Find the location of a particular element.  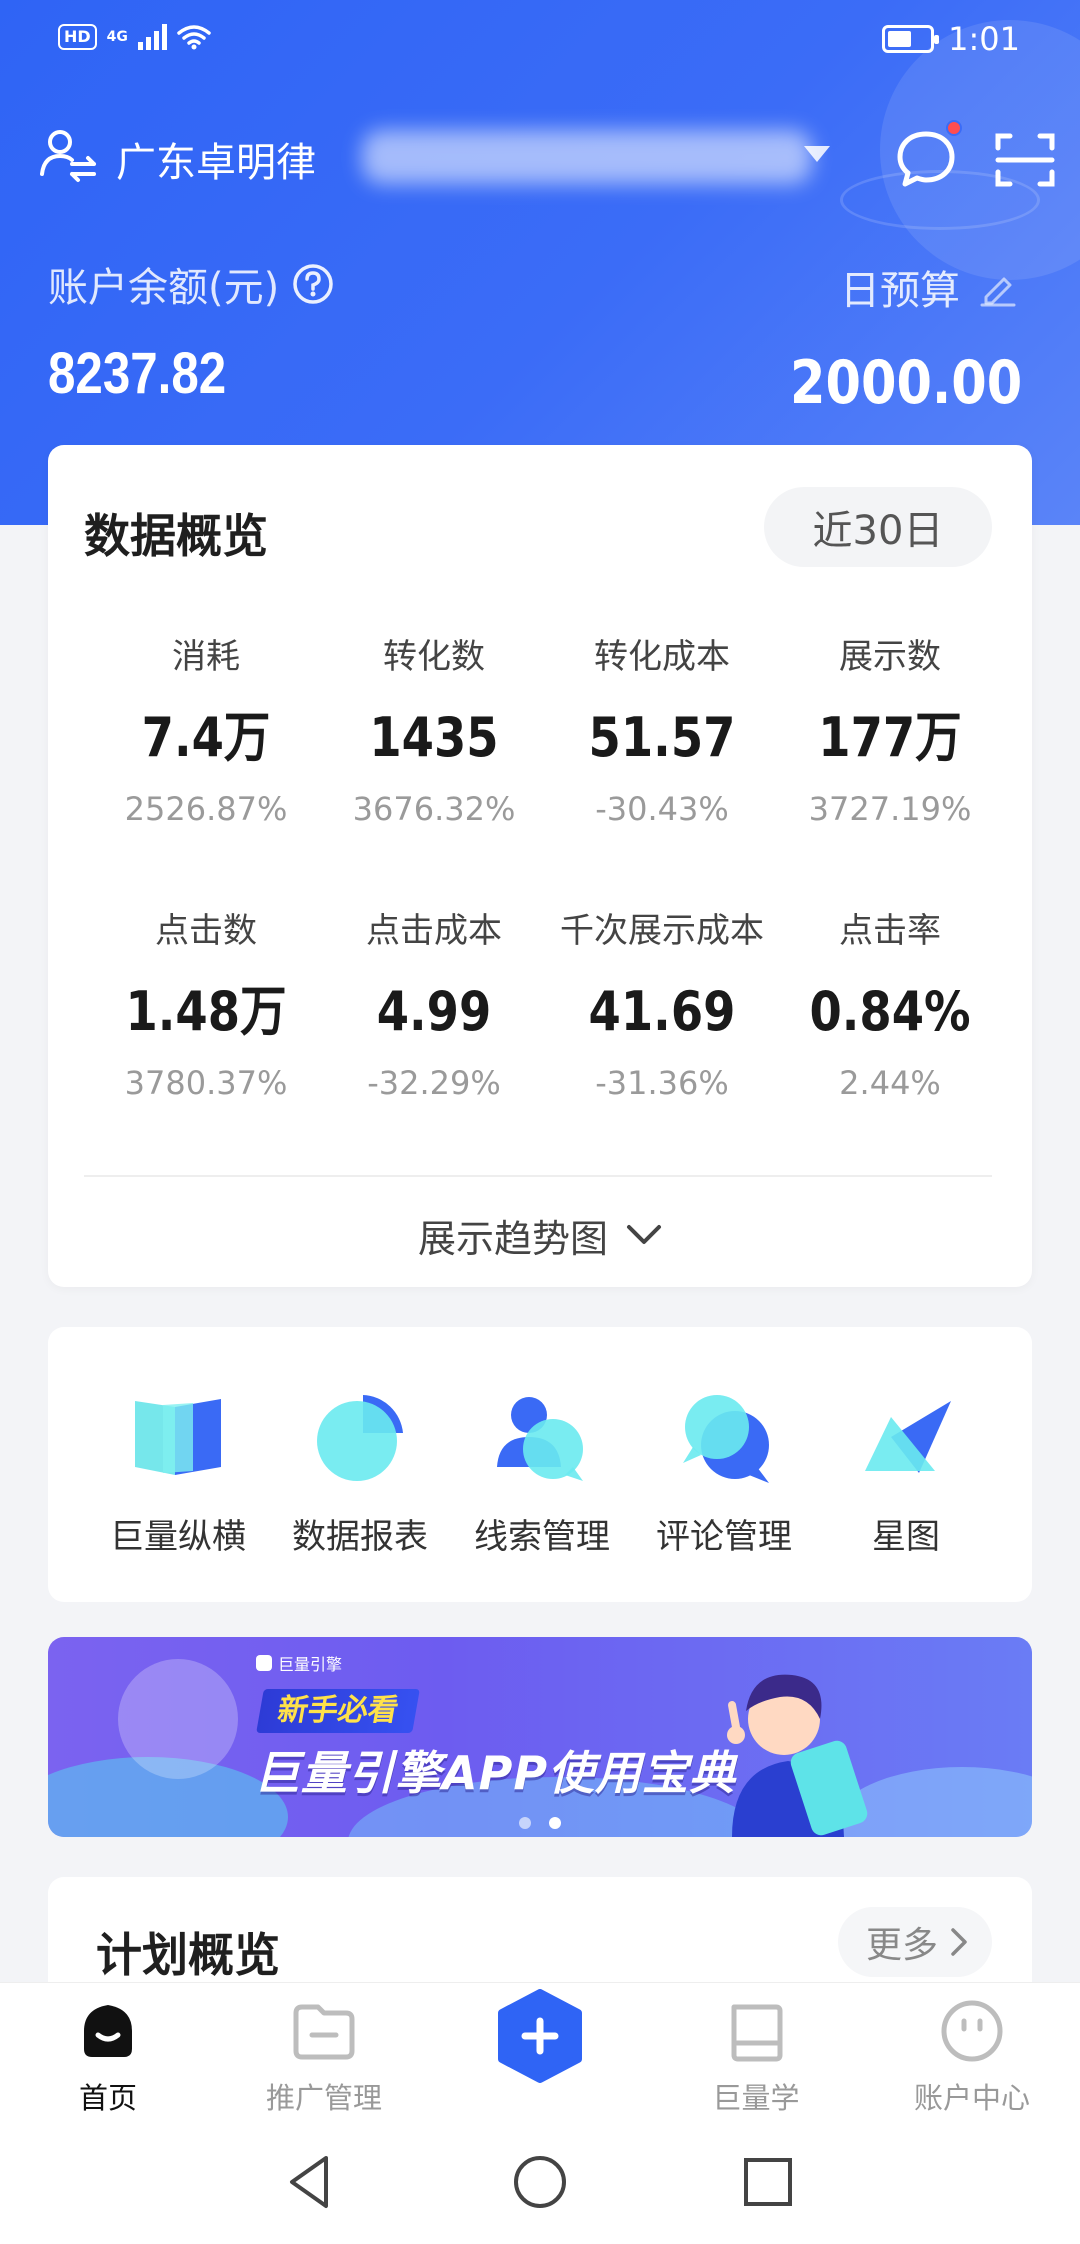

more-label: 更多 is located at coordinates (901, 1945).